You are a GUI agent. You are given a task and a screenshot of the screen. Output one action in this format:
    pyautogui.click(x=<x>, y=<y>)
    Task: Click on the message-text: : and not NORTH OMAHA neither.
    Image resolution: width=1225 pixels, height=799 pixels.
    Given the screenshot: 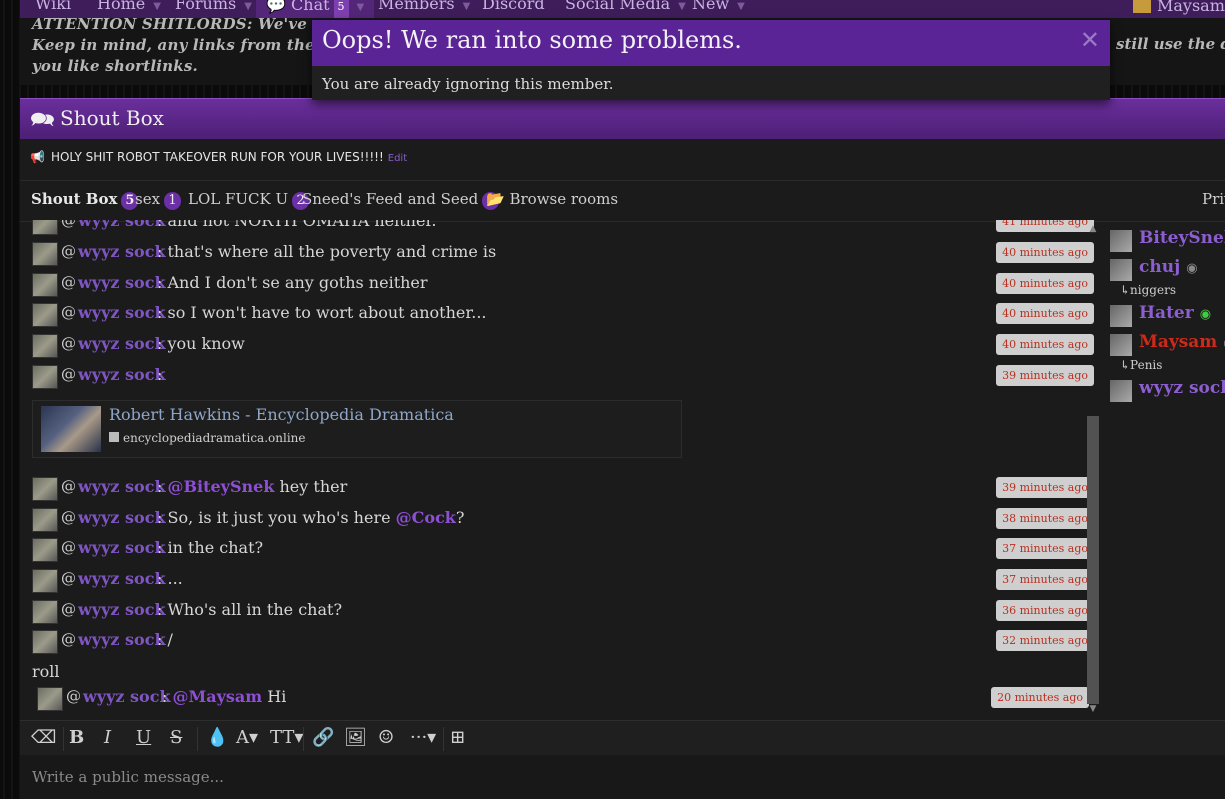 What is the action you would take?
    pyautogui.click(x=297, y=225)
    